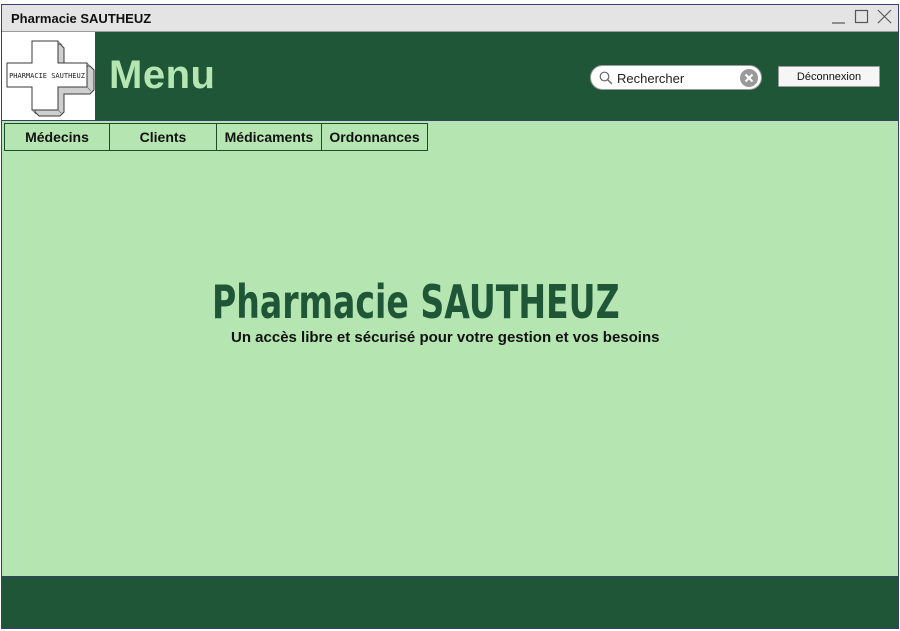 The image size is (900, 631). I want to click on tab-ordonnances: Ordonnances, so click(374, 137).